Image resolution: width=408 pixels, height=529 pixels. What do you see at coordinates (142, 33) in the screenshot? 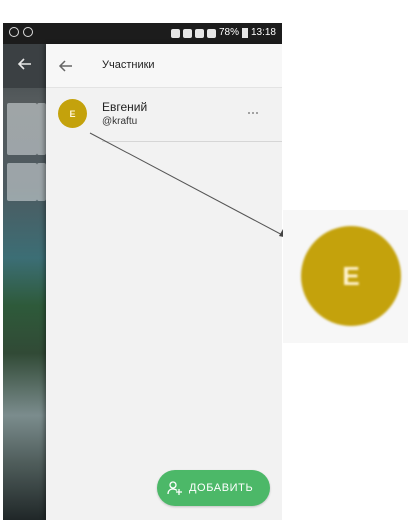
I see `status-bar: 78% 13:18` at bounding box center [142, 33].